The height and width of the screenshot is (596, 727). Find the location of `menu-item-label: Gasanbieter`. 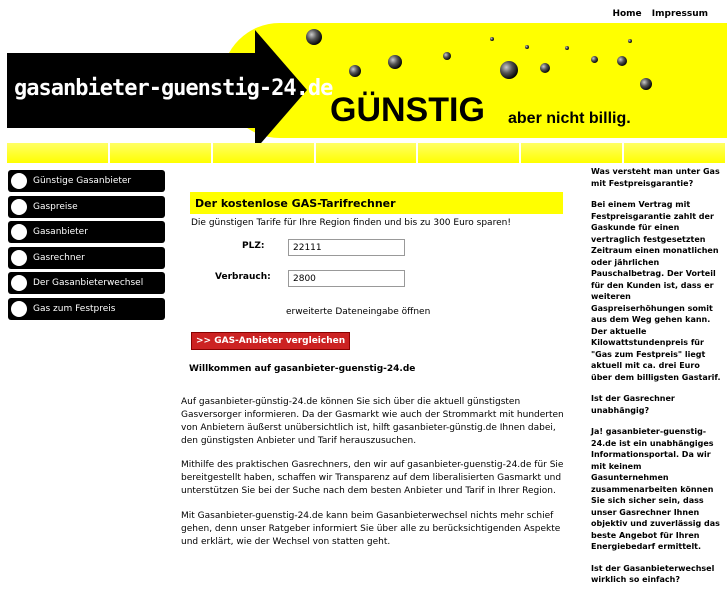

menu-item-label: Gasanbieter is located at coordinates (60, 232).